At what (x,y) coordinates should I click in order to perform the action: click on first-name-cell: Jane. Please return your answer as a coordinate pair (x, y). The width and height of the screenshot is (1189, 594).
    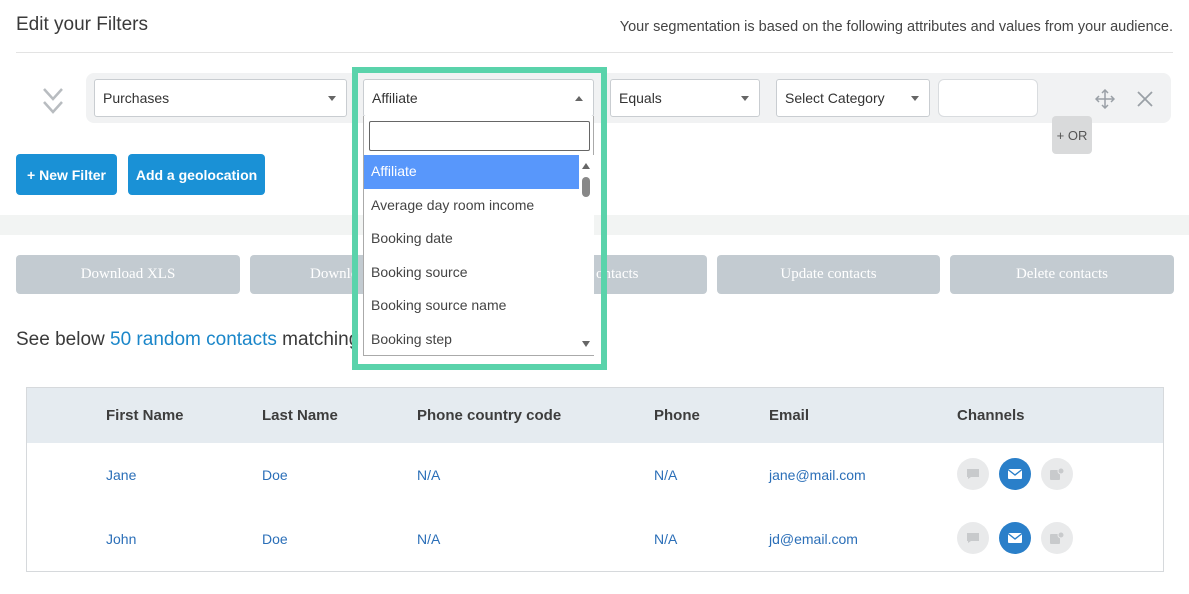
    Looking at the image, I should click on (121, 475).